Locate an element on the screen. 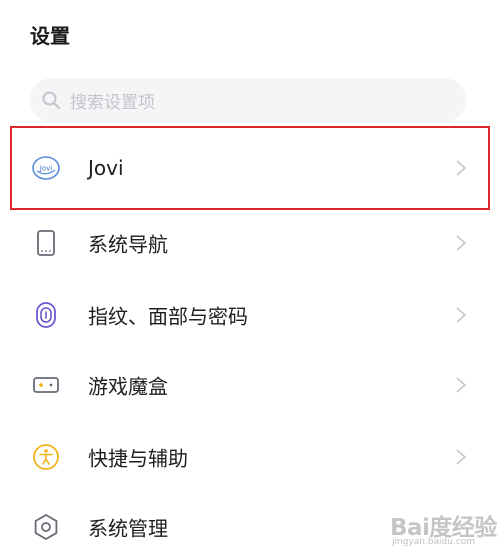 Image resolution: width=500 pixels, height=555 pixels. settings-item-label: 系统管理 is located at coordinates (128, 528).